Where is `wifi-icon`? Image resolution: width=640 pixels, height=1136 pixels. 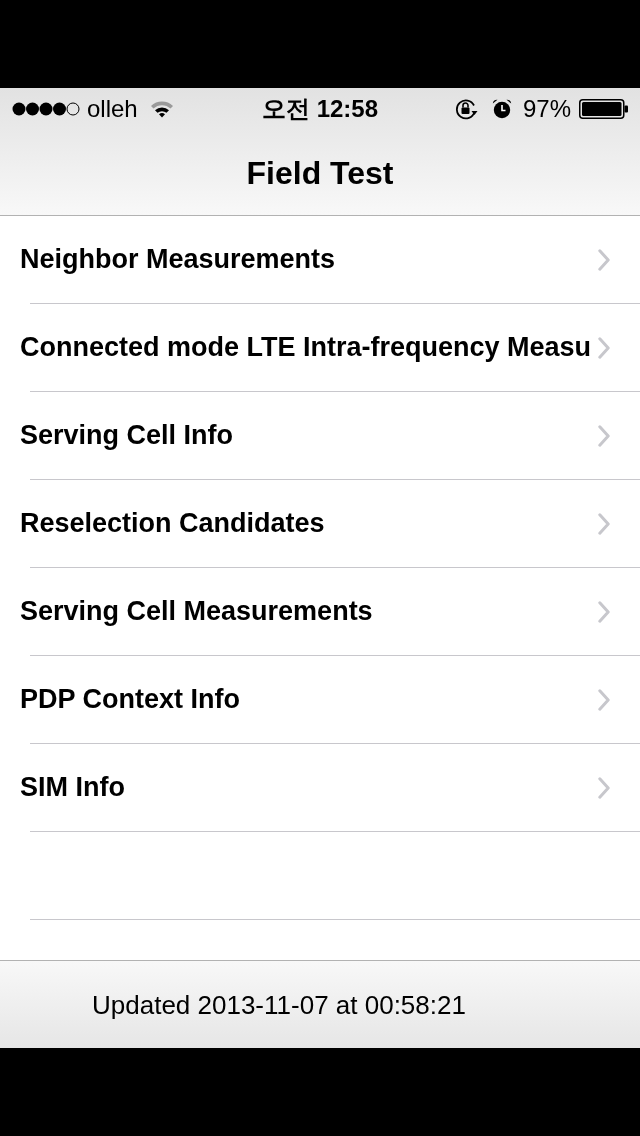
wifi-icon is located at coordinates (161, 109).